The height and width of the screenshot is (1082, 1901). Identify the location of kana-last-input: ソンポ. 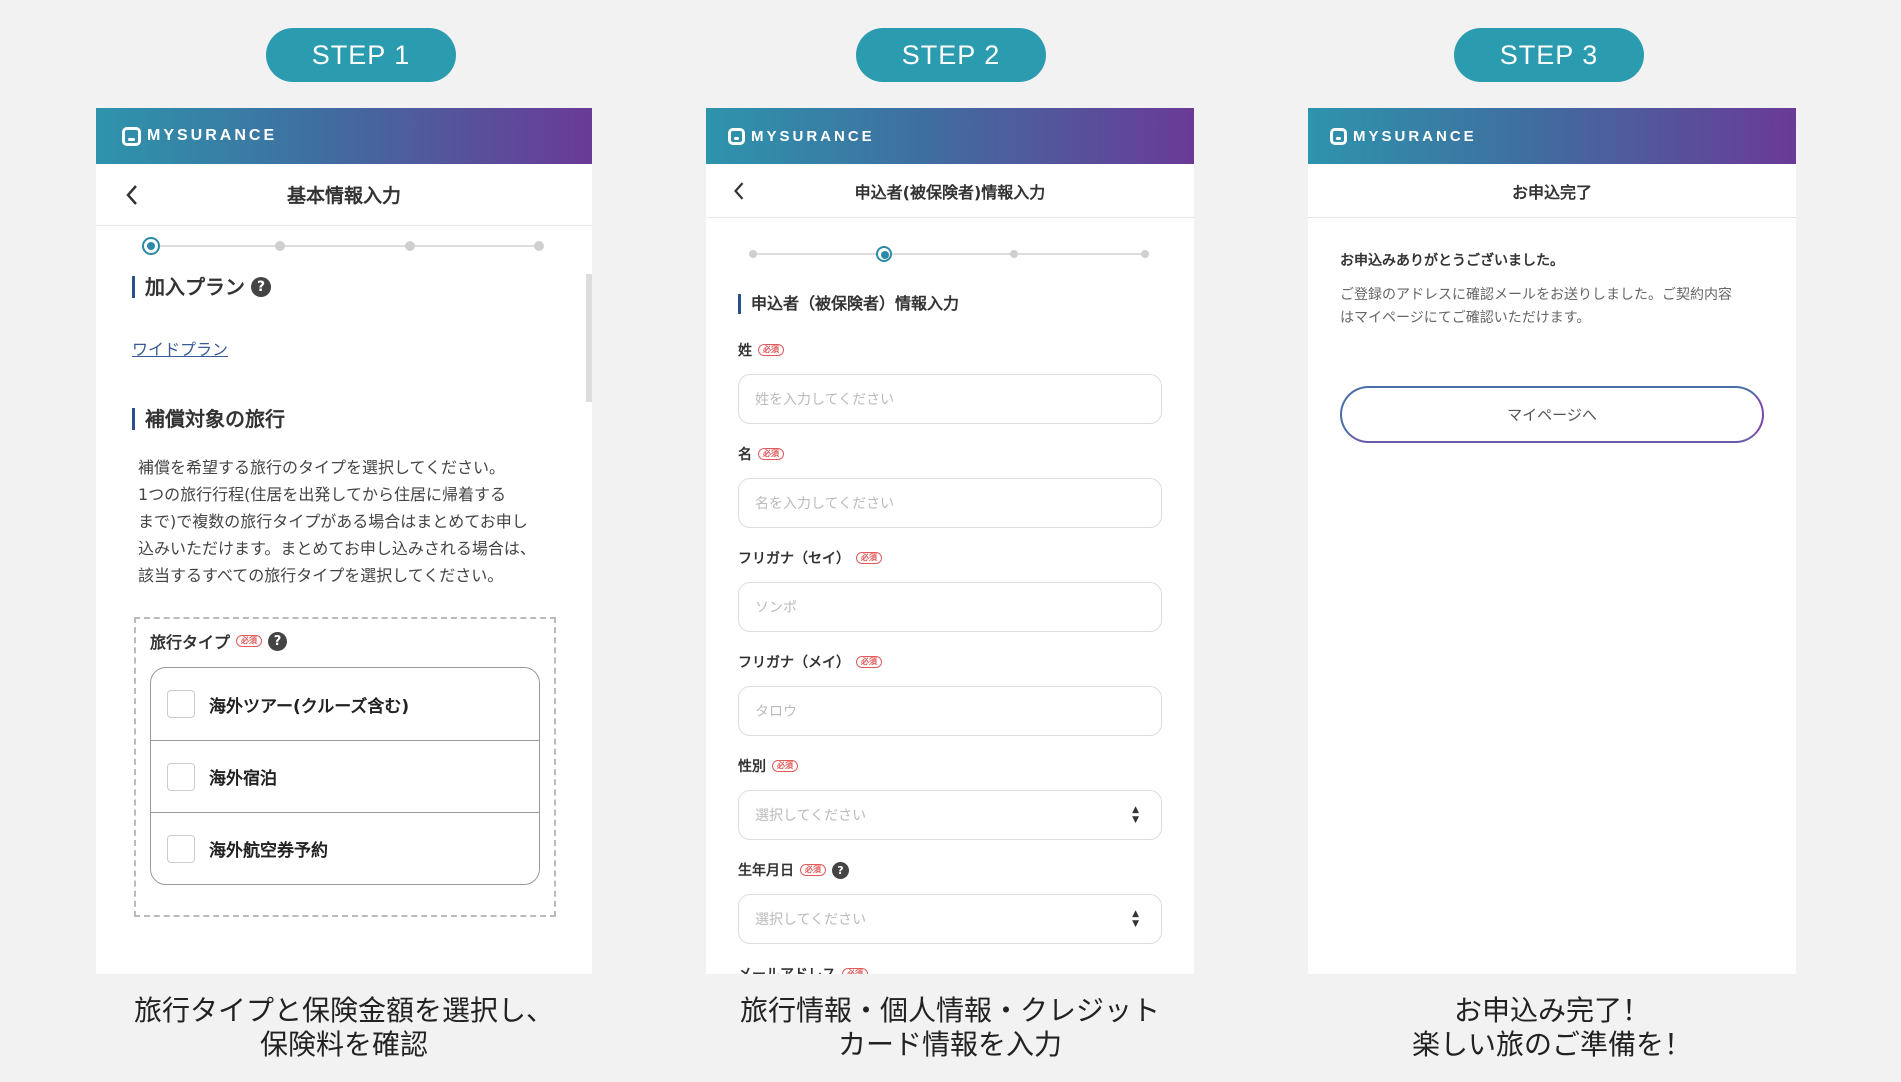
(950, 607).